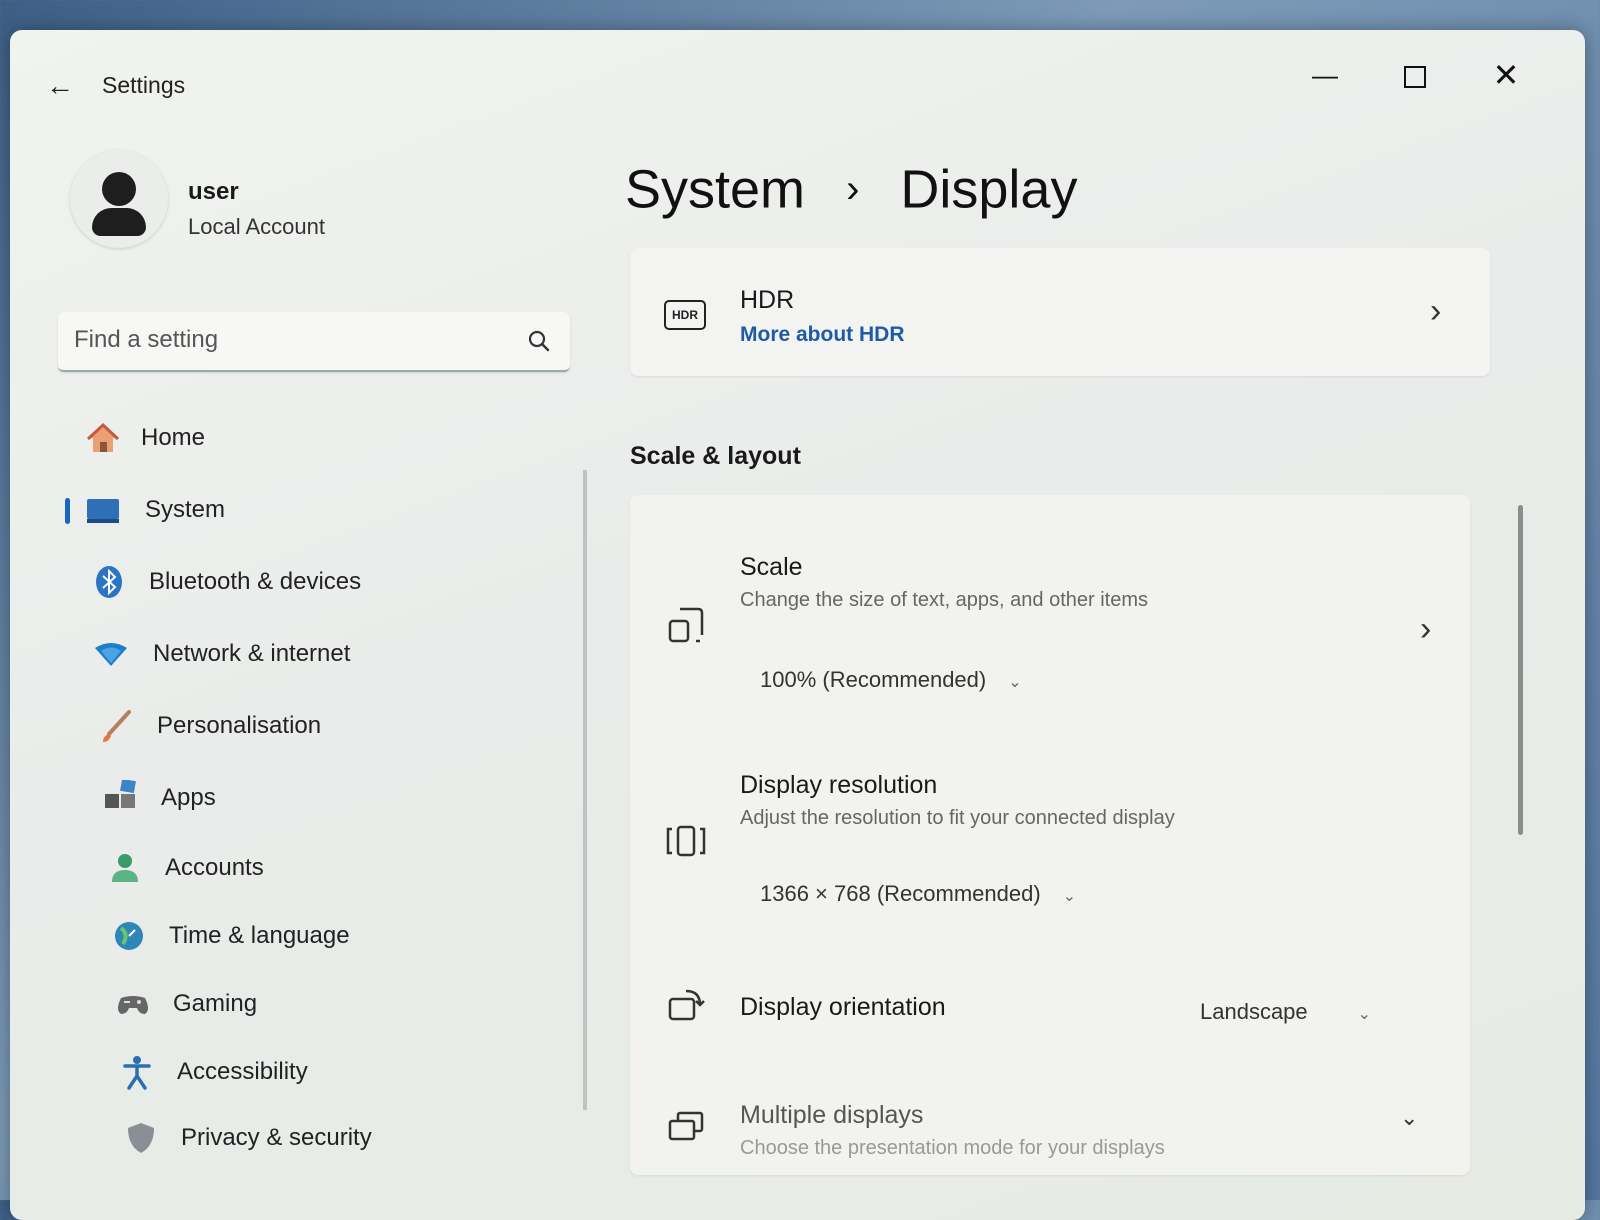 The height and width of the screenshot is (1220, 1600). Describe the element at coordinates (1050, 1005) in the screenshot. I see `orientation-row: Display orientation Landscape ⌄` at that location.